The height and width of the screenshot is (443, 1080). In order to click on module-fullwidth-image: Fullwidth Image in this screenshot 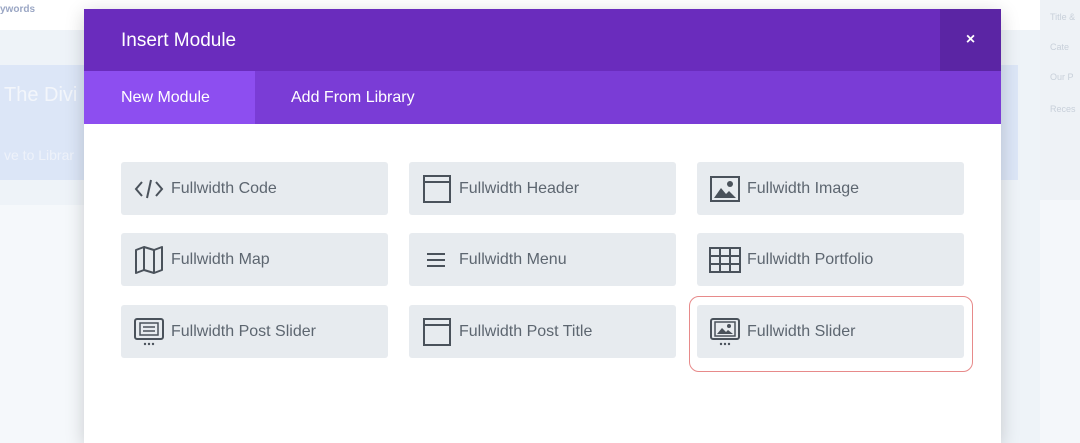, I will do `click(830, 188)`.